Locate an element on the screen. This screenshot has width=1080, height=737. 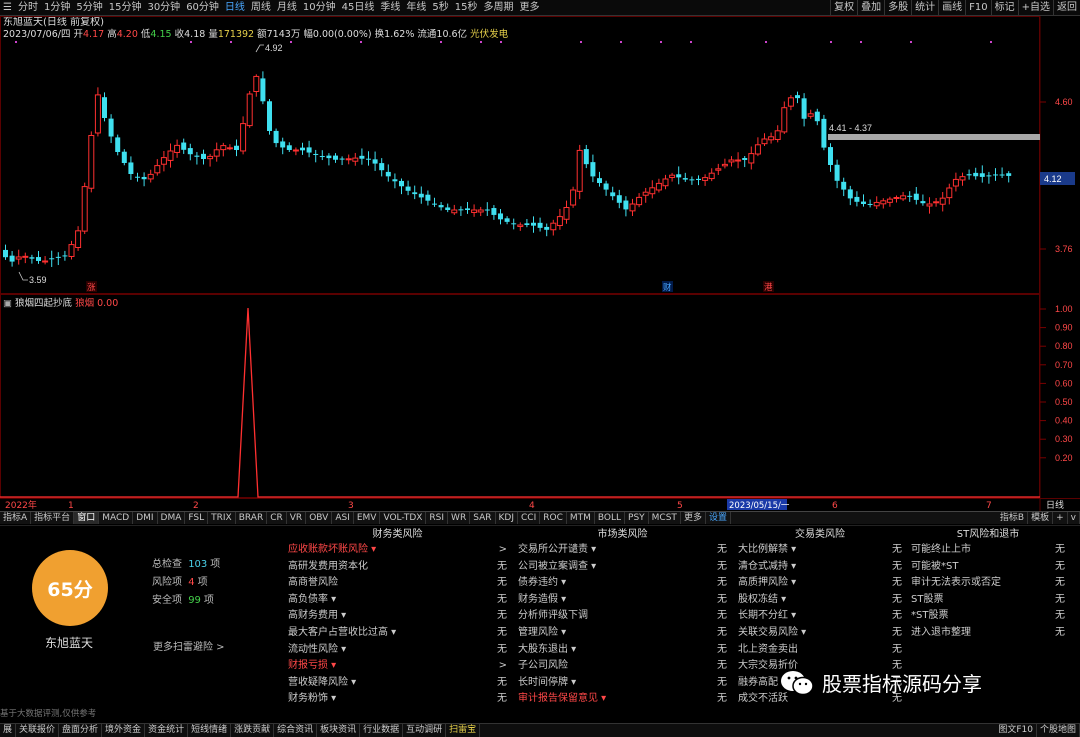
bottom-market-analysis: 盘面分析 is located at coordinates (81, 730).